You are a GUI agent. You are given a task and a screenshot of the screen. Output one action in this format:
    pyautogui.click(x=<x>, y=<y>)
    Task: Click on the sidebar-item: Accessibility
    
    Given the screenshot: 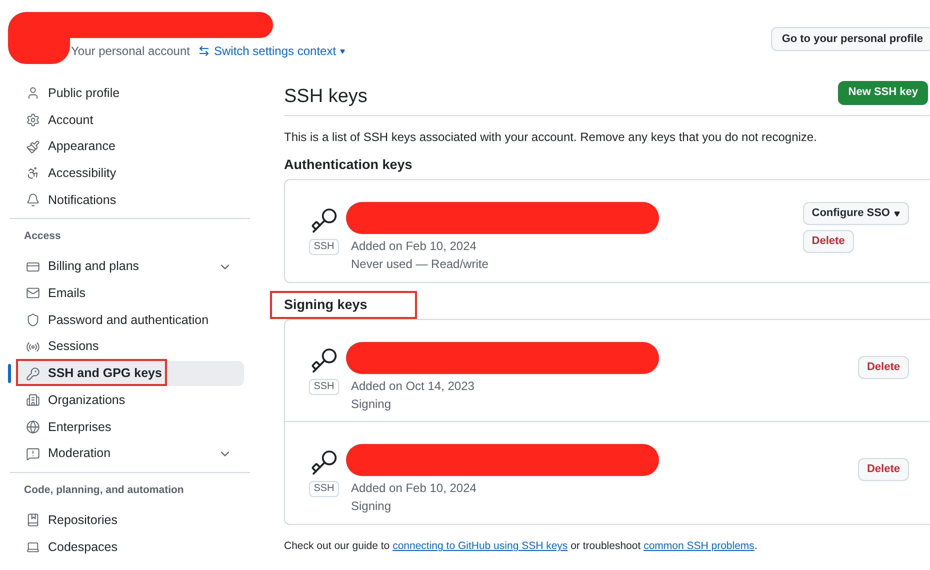 What is the action you would take?
    pyautogui.click(x=131, y=173)
    